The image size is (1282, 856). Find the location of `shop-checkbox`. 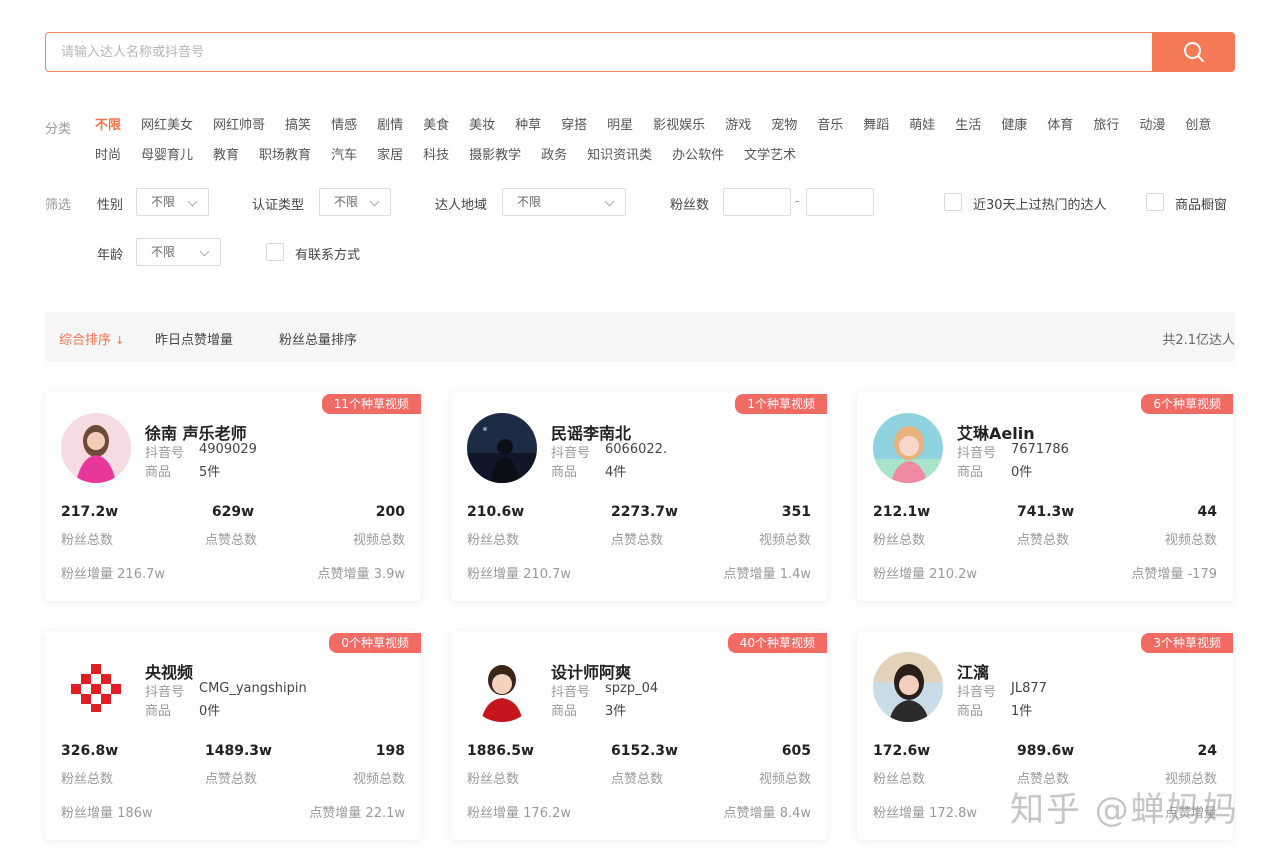

shop-checkbox is located at coordinates (1155, 202).